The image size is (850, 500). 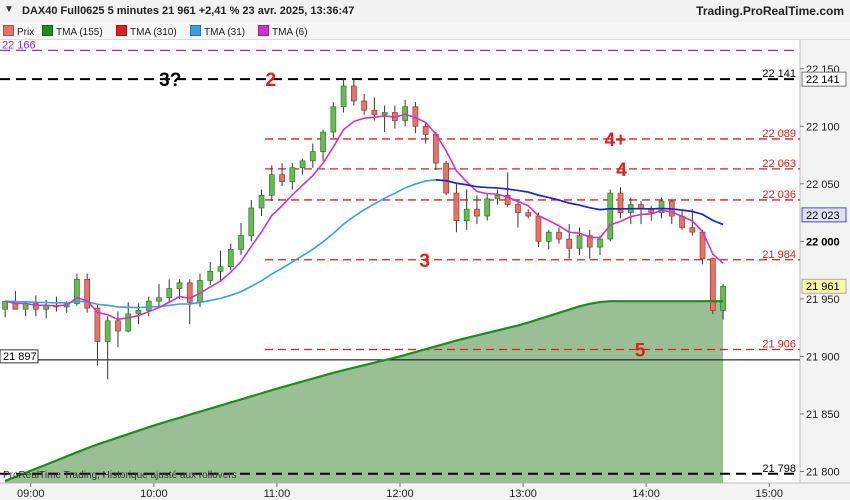 I want to click on y-tick-label: 21 900, so click(x=823, y=357).